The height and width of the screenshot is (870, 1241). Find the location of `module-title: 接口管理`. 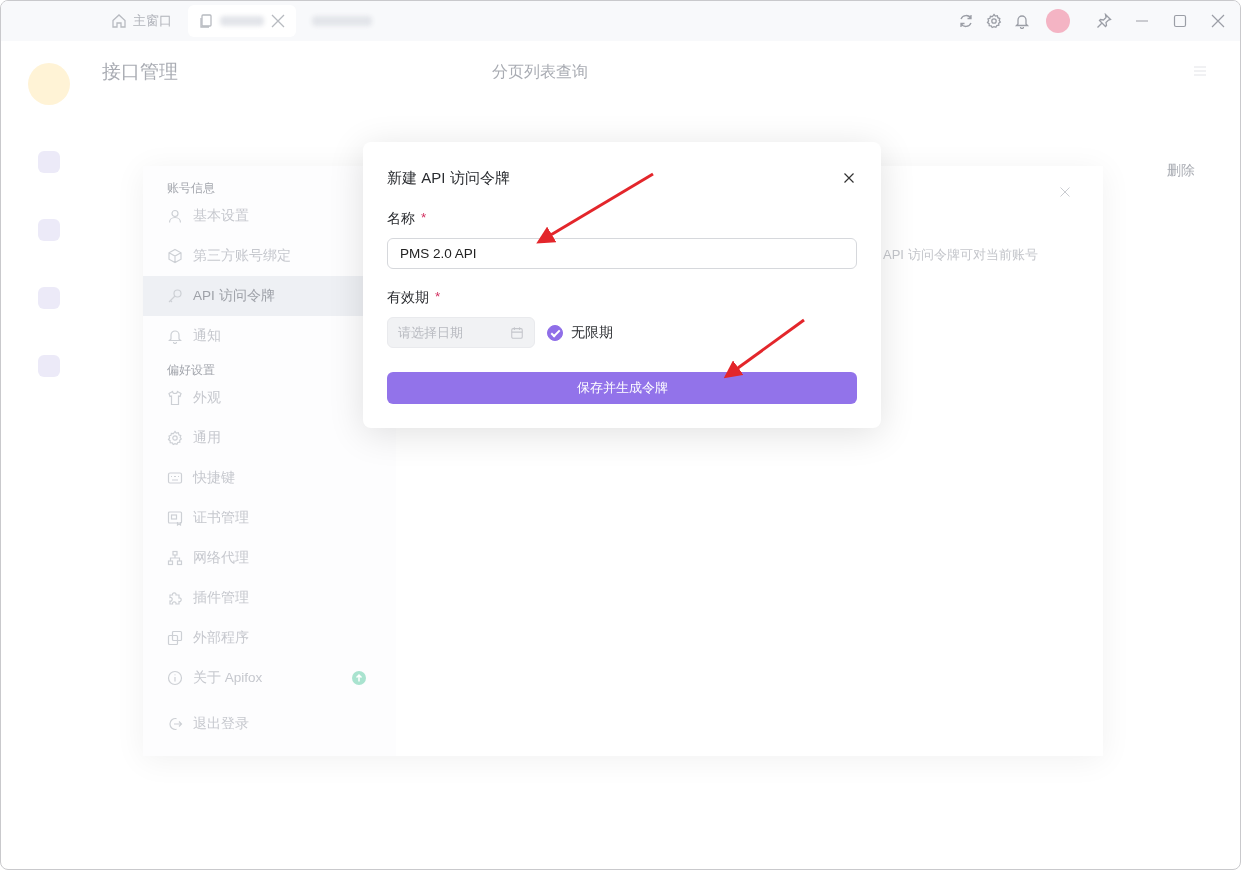

module-title: 接口管理 is located at coordinates (140, 72).